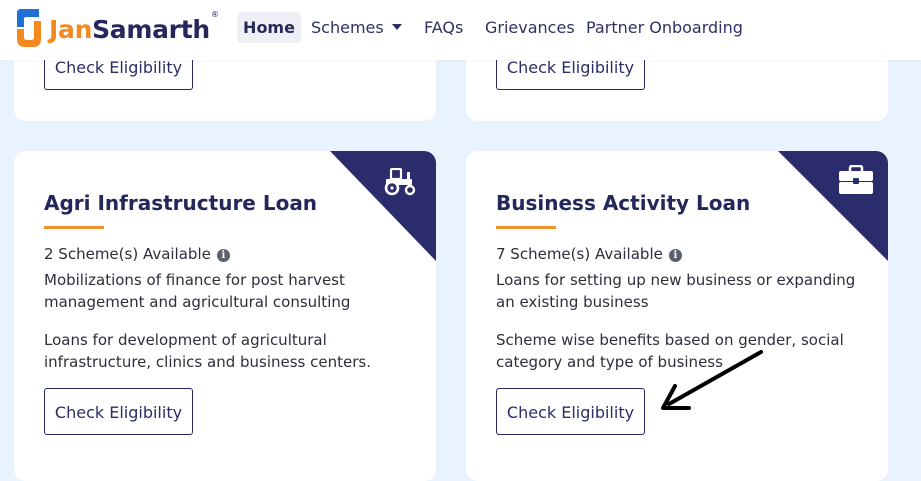  Describe the element at coordinates (151, 29) in the screenshot. I see `brand-name-part2: Samarth` at that location.